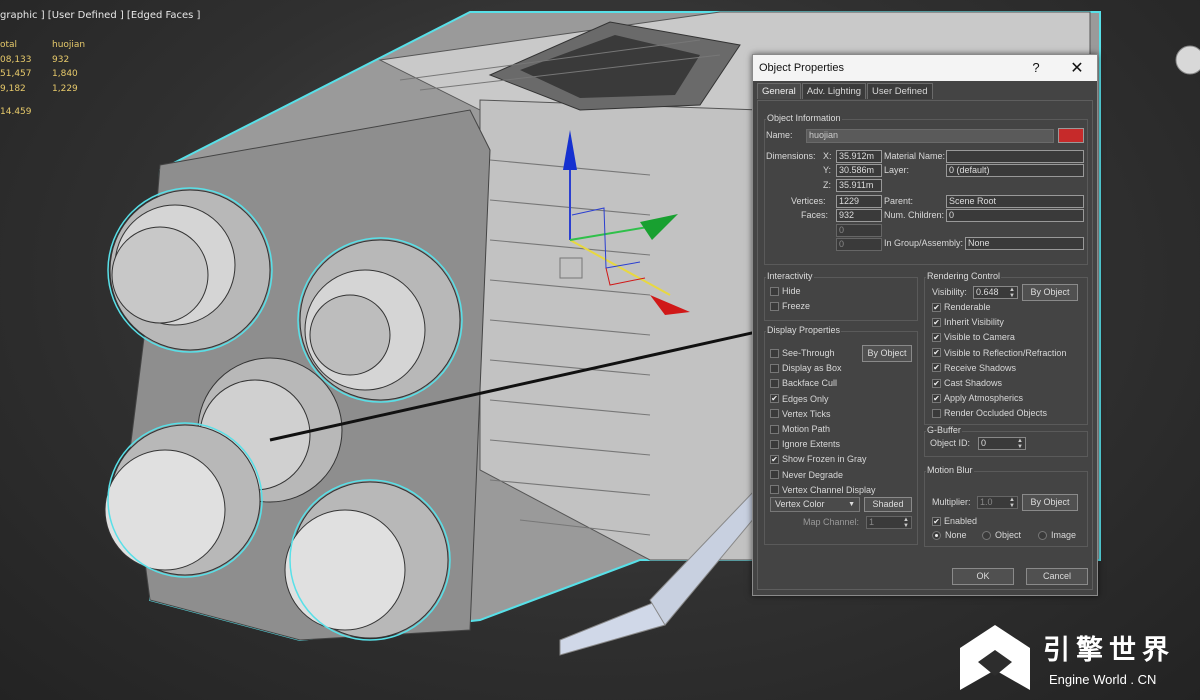  I want to click on shaded-button: Shaded, so click(888, 504).